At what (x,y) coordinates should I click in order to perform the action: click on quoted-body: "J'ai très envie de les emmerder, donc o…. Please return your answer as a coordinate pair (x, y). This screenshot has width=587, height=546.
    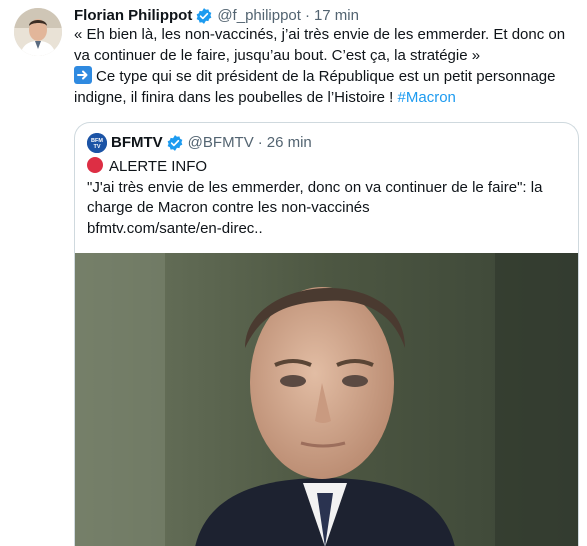
    Looking at the image, I should click on (315, 197).